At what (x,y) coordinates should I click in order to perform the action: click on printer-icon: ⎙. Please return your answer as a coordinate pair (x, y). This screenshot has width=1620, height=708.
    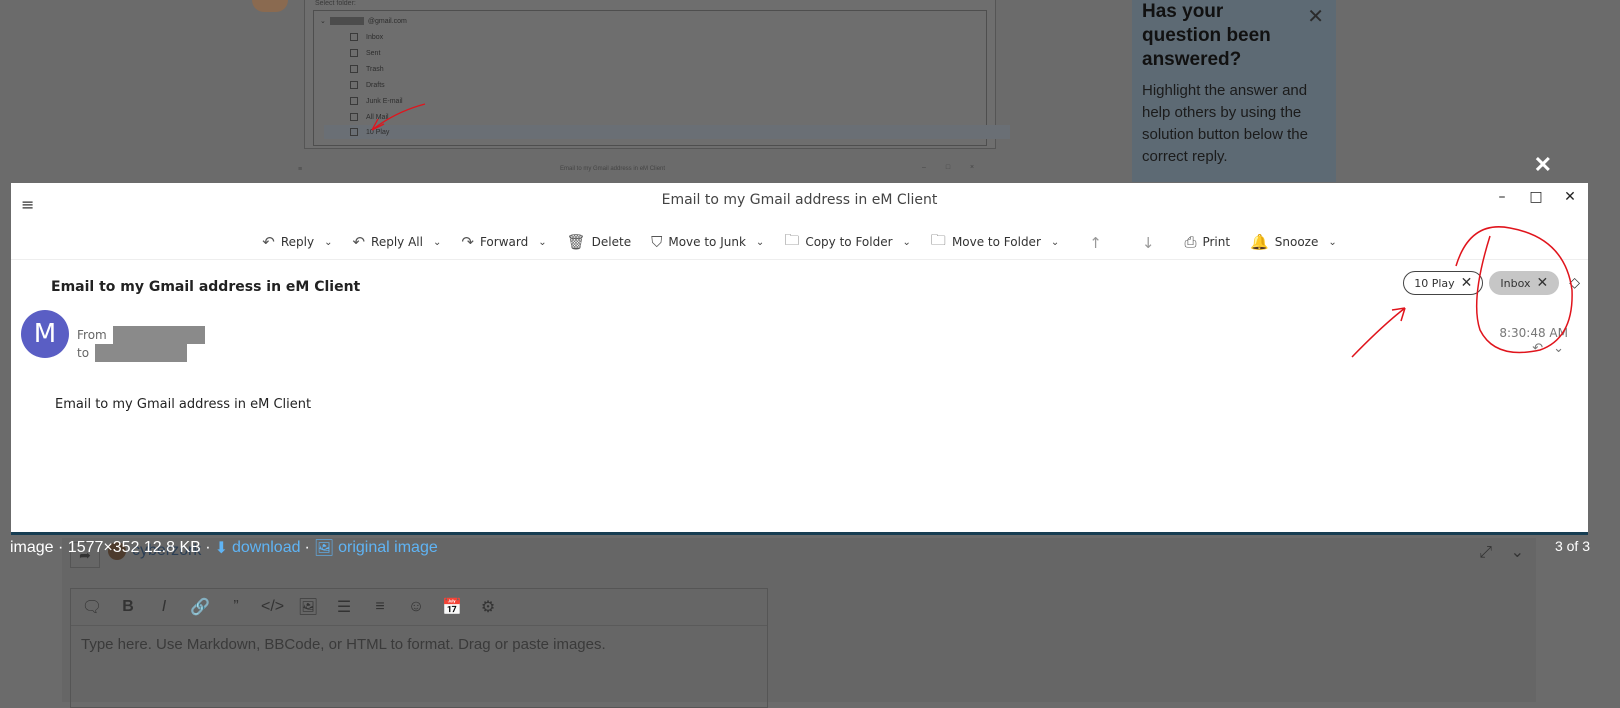
    Looking at the image, I should click on (1190, 242).